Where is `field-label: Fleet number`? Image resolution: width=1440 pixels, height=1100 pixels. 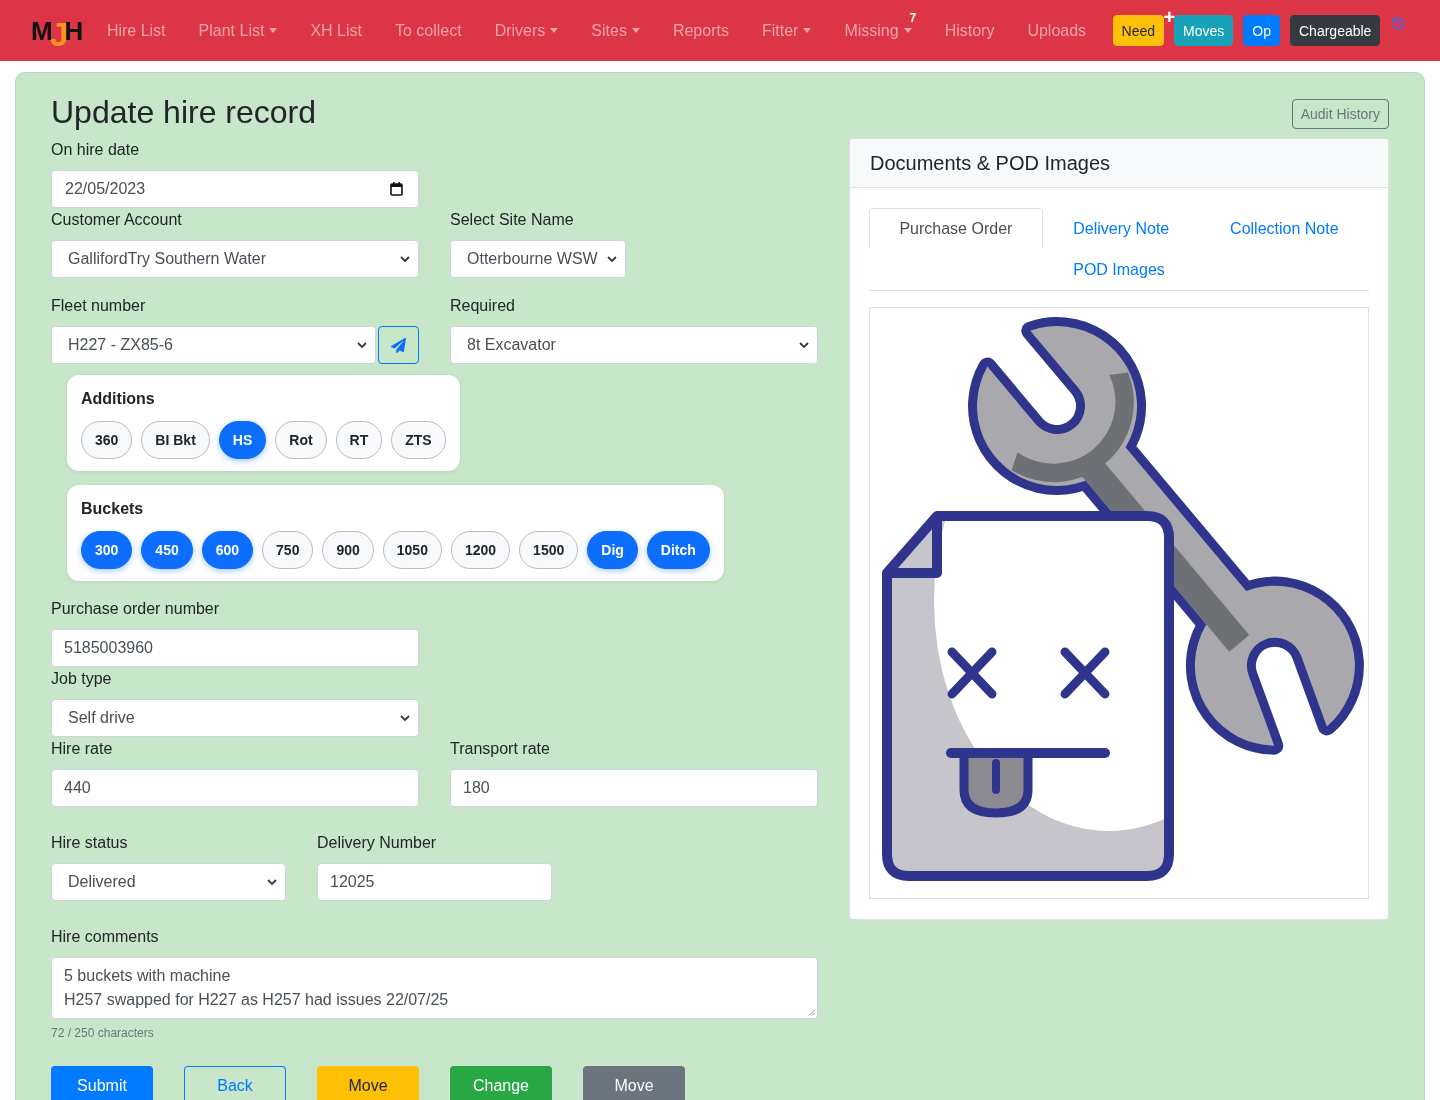
field-label: Fleet number is located at coordinates (99, 306).